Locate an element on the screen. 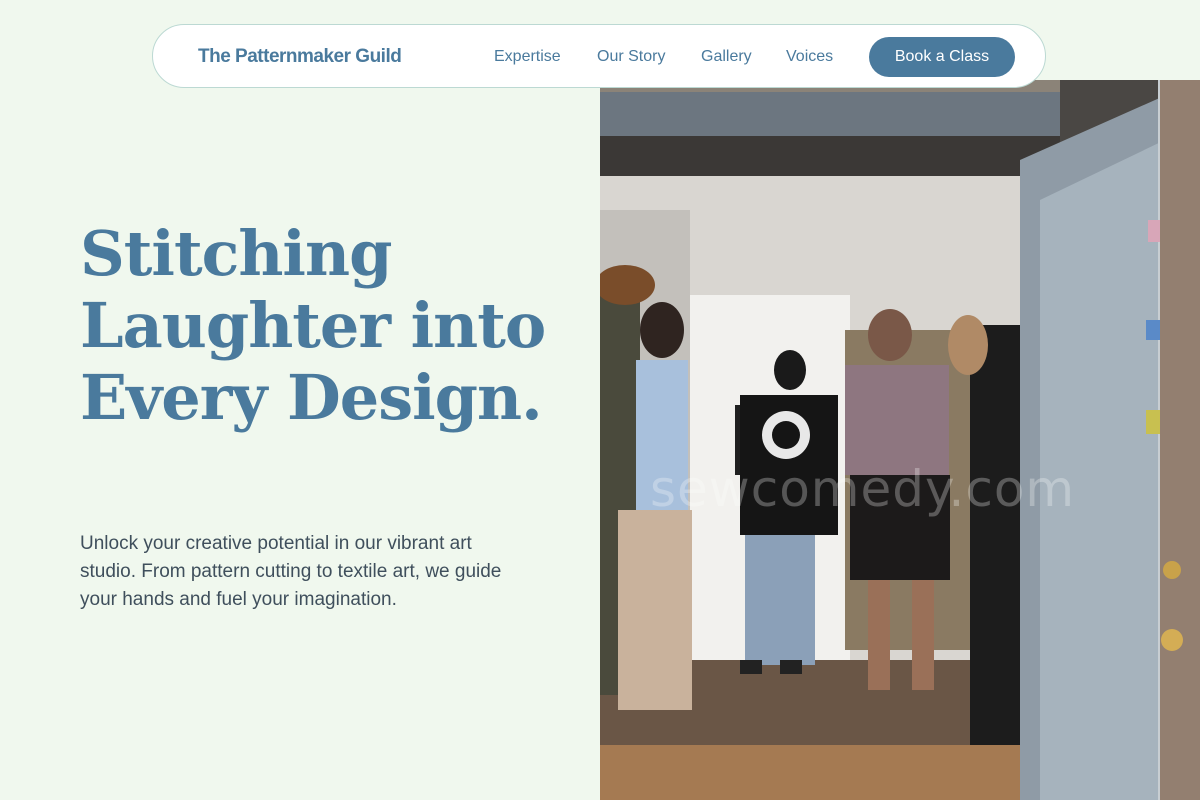 The height and width of the screenshot is (800, 1200). nav-link-gallery: Gallery is located at coordinates (726, 57).